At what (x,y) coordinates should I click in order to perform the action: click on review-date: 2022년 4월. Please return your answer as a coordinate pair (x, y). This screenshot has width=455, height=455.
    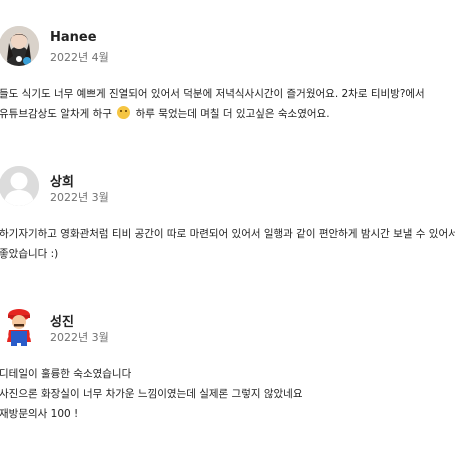
    Looking at the image, I should click on (79, 57).